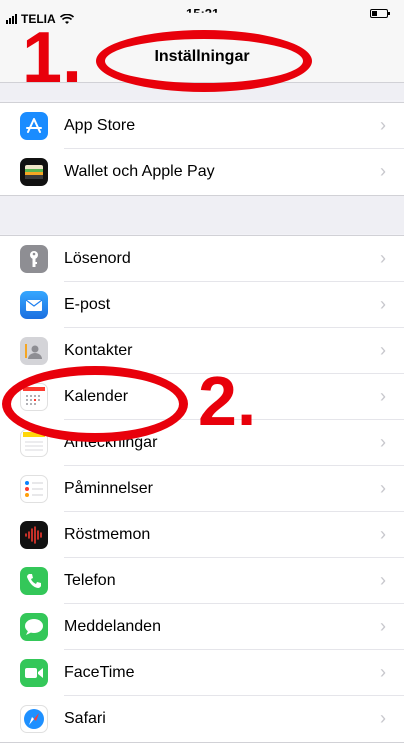 The height and width of the screenshot is (743, 404). I want to click on row-label: Safari, so click(85, 718).